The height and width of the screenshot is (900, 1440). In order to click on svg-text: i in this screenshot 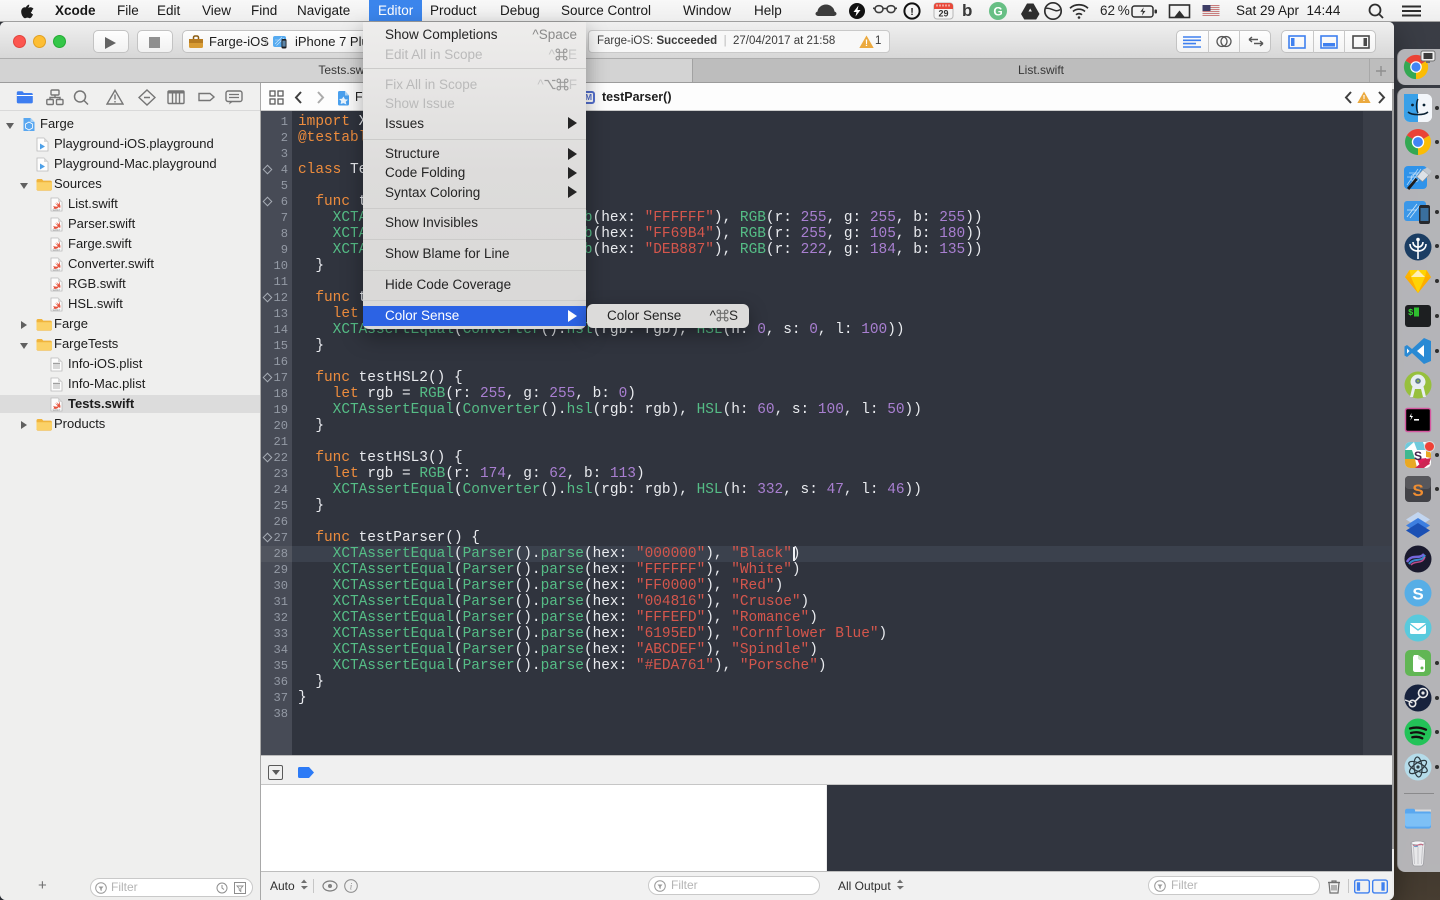, I will do `click(351, 887)`.